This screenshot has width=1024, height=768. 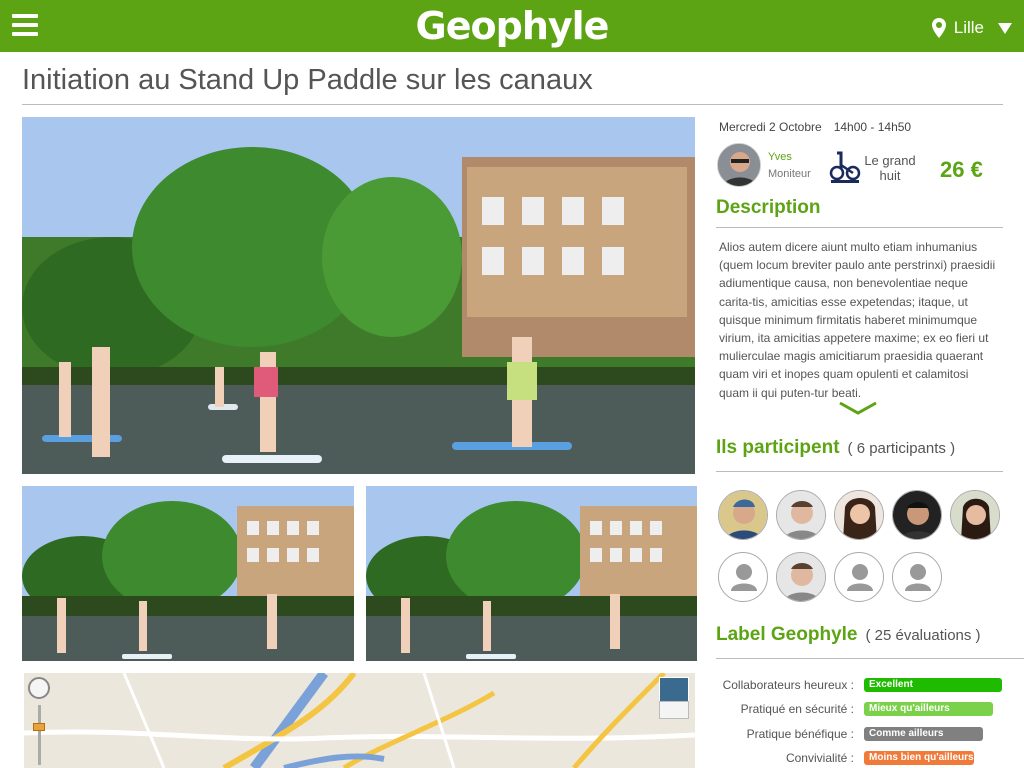 What do you see at coordinates (788, 685) in the screenshot?
I see `rating-label: Collaborateurs heureux :` at bounding box center [788, 685].